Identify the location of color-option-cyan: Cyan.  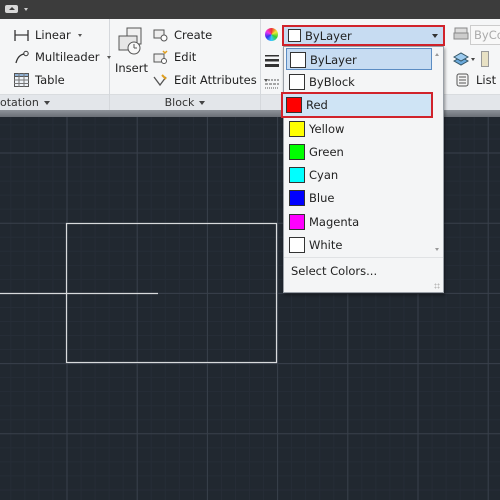
(359, 175).